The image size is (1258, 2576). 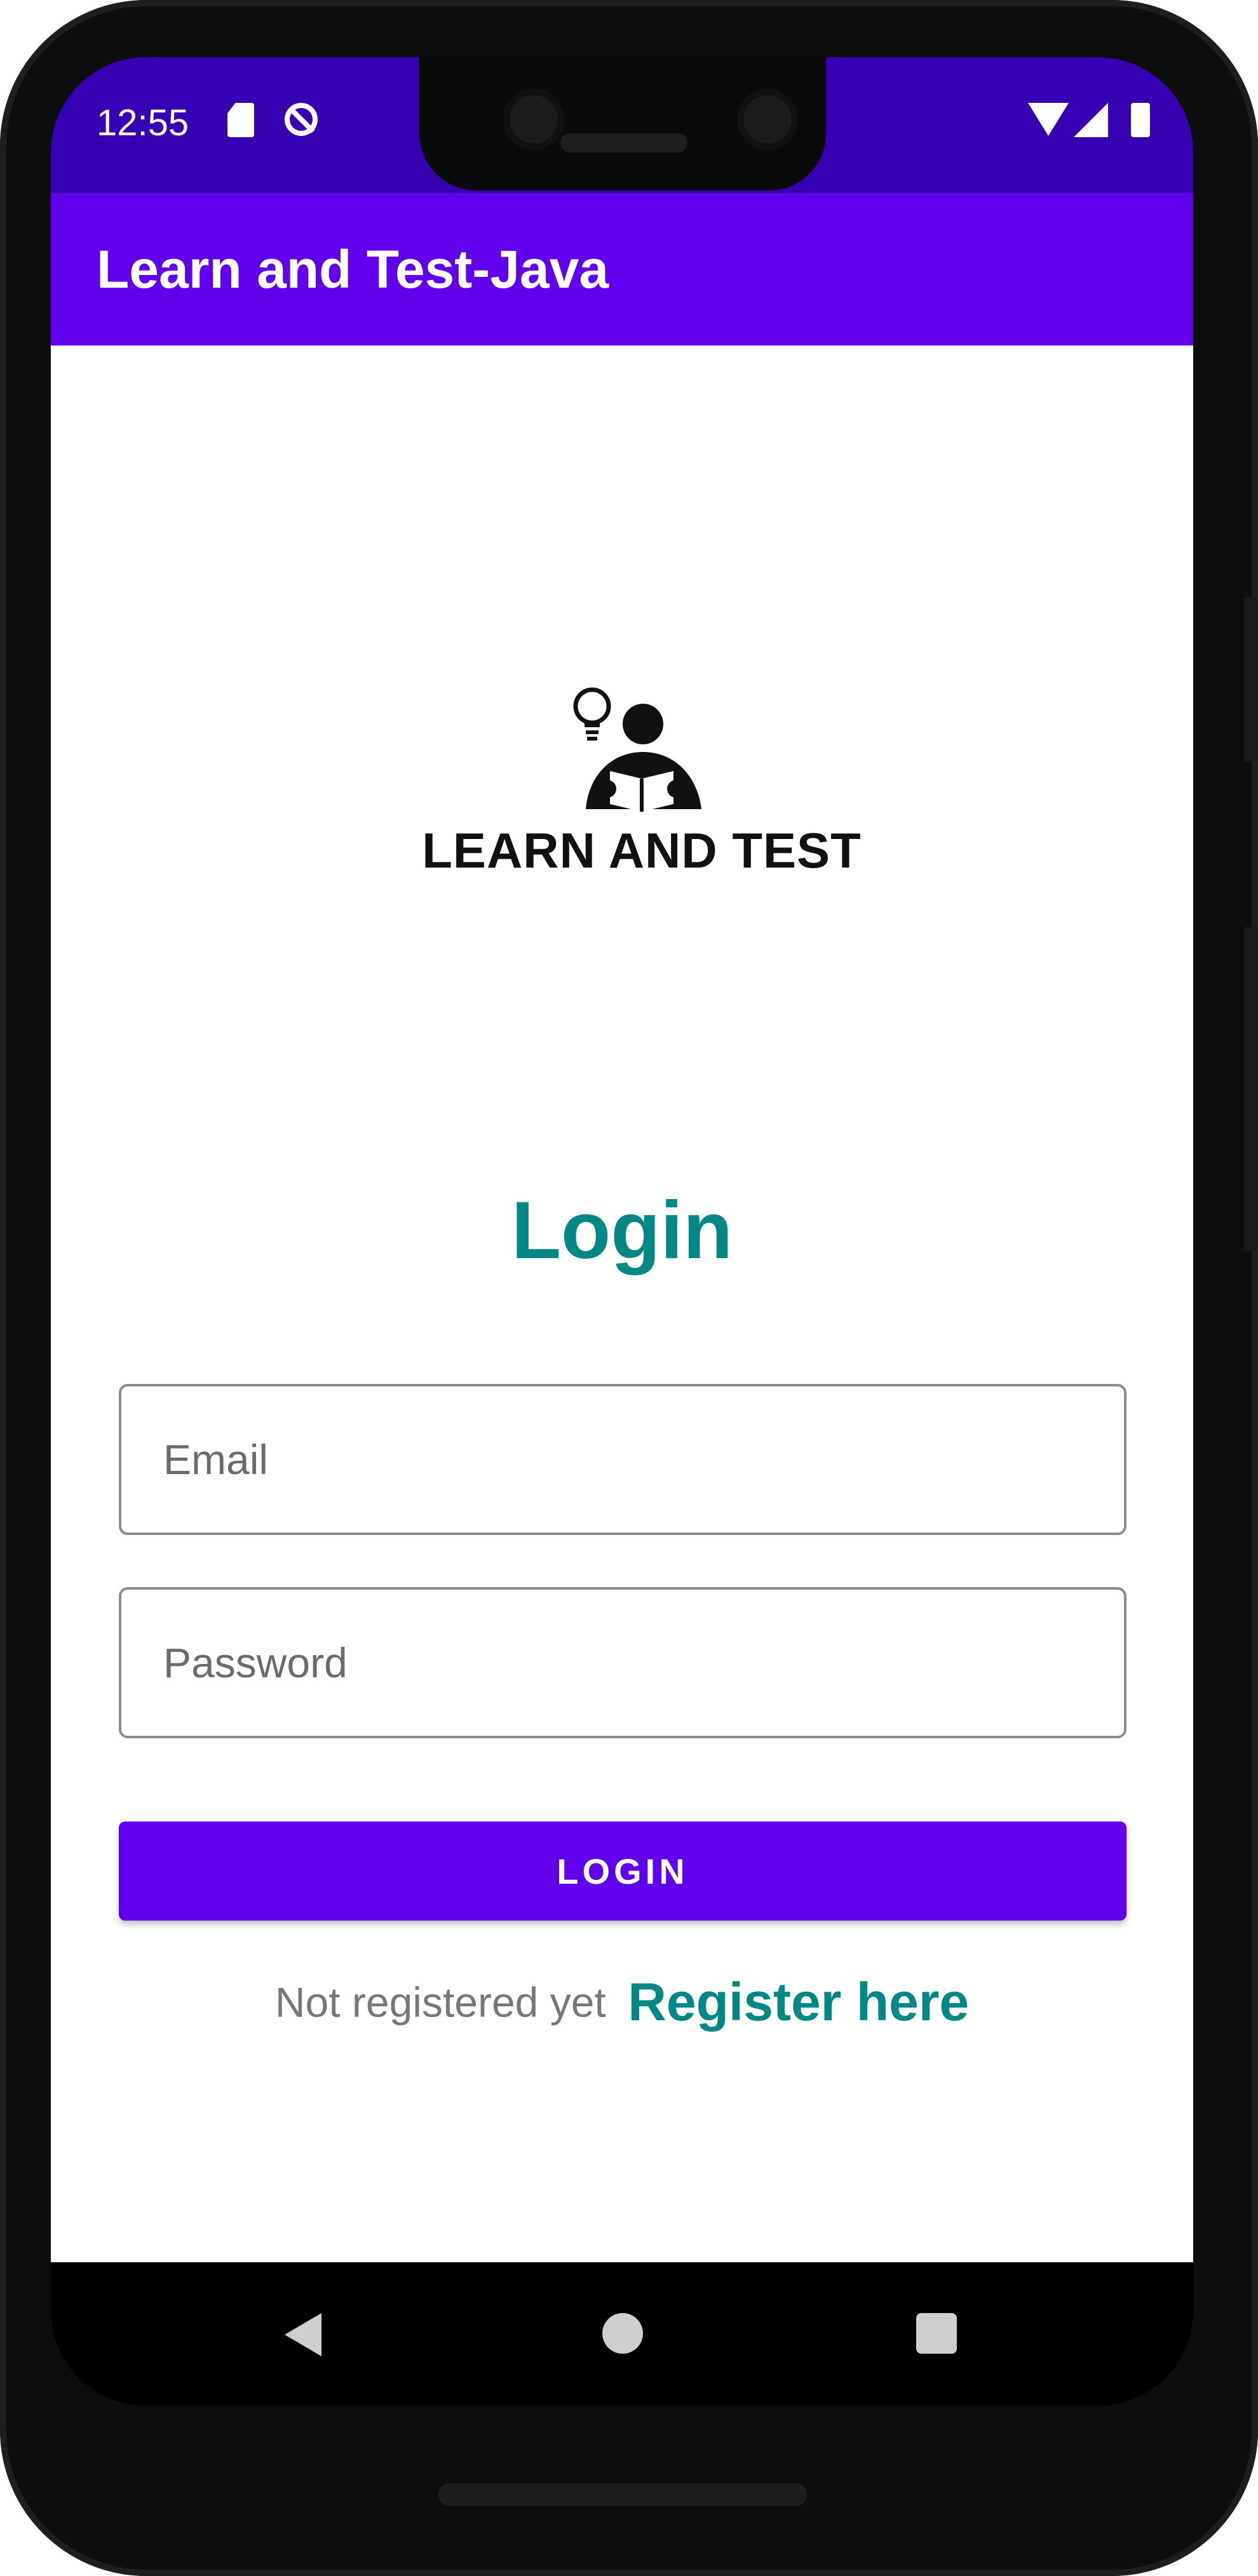 I want to click on app-bar: Learn and Test-Java, so click(x=622, y=269).